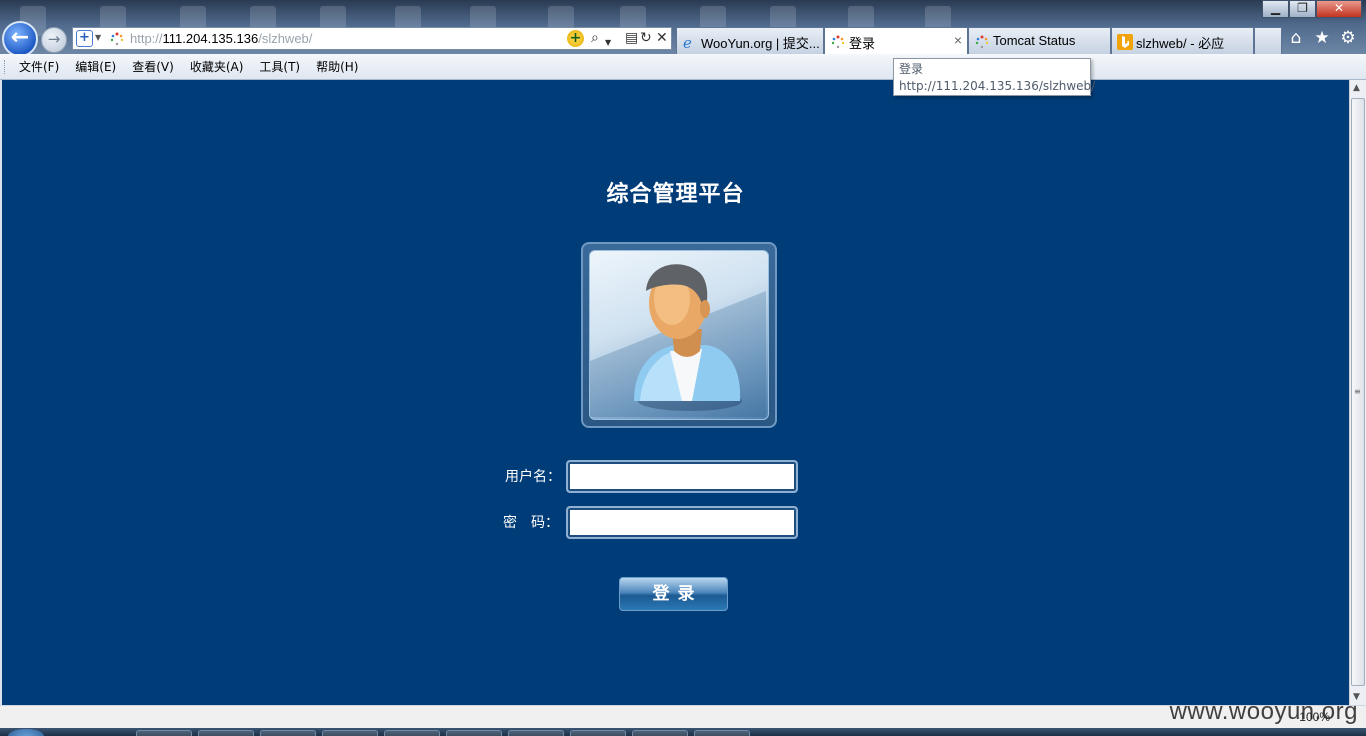 The image size is (1366, 736). I want to click on watermark: www.wooyun.org, so click(1263, 711).